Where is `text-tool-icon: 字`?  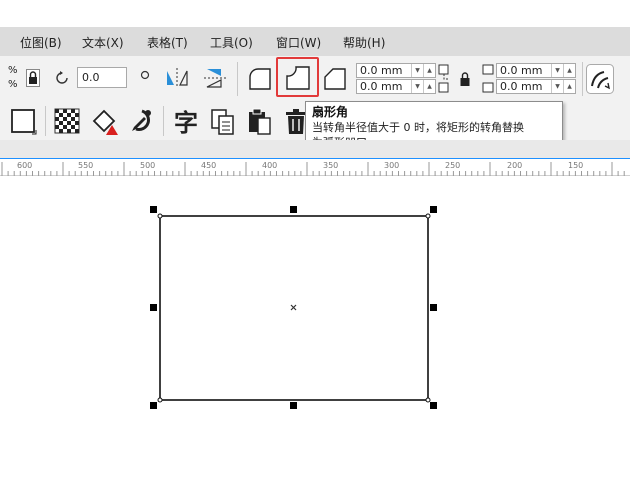 text-tool-icon: 字 is located at coordinates (186, 122).